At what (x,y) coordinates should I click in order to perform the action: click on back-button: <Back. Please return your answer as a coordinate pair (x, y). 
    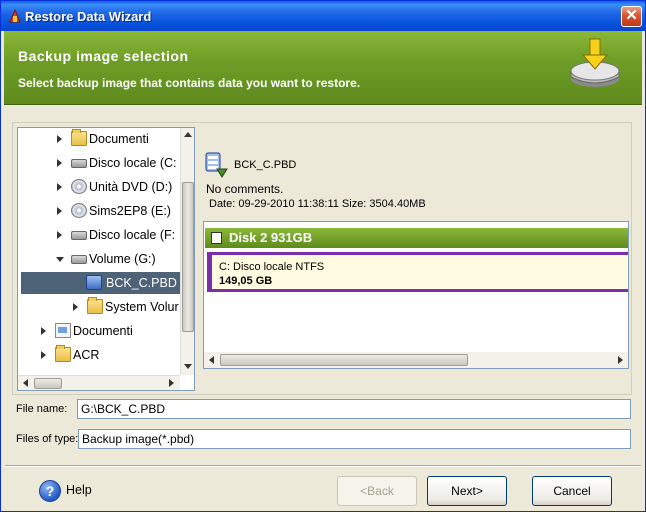
    Looking at the image, I should click on (377, 491).